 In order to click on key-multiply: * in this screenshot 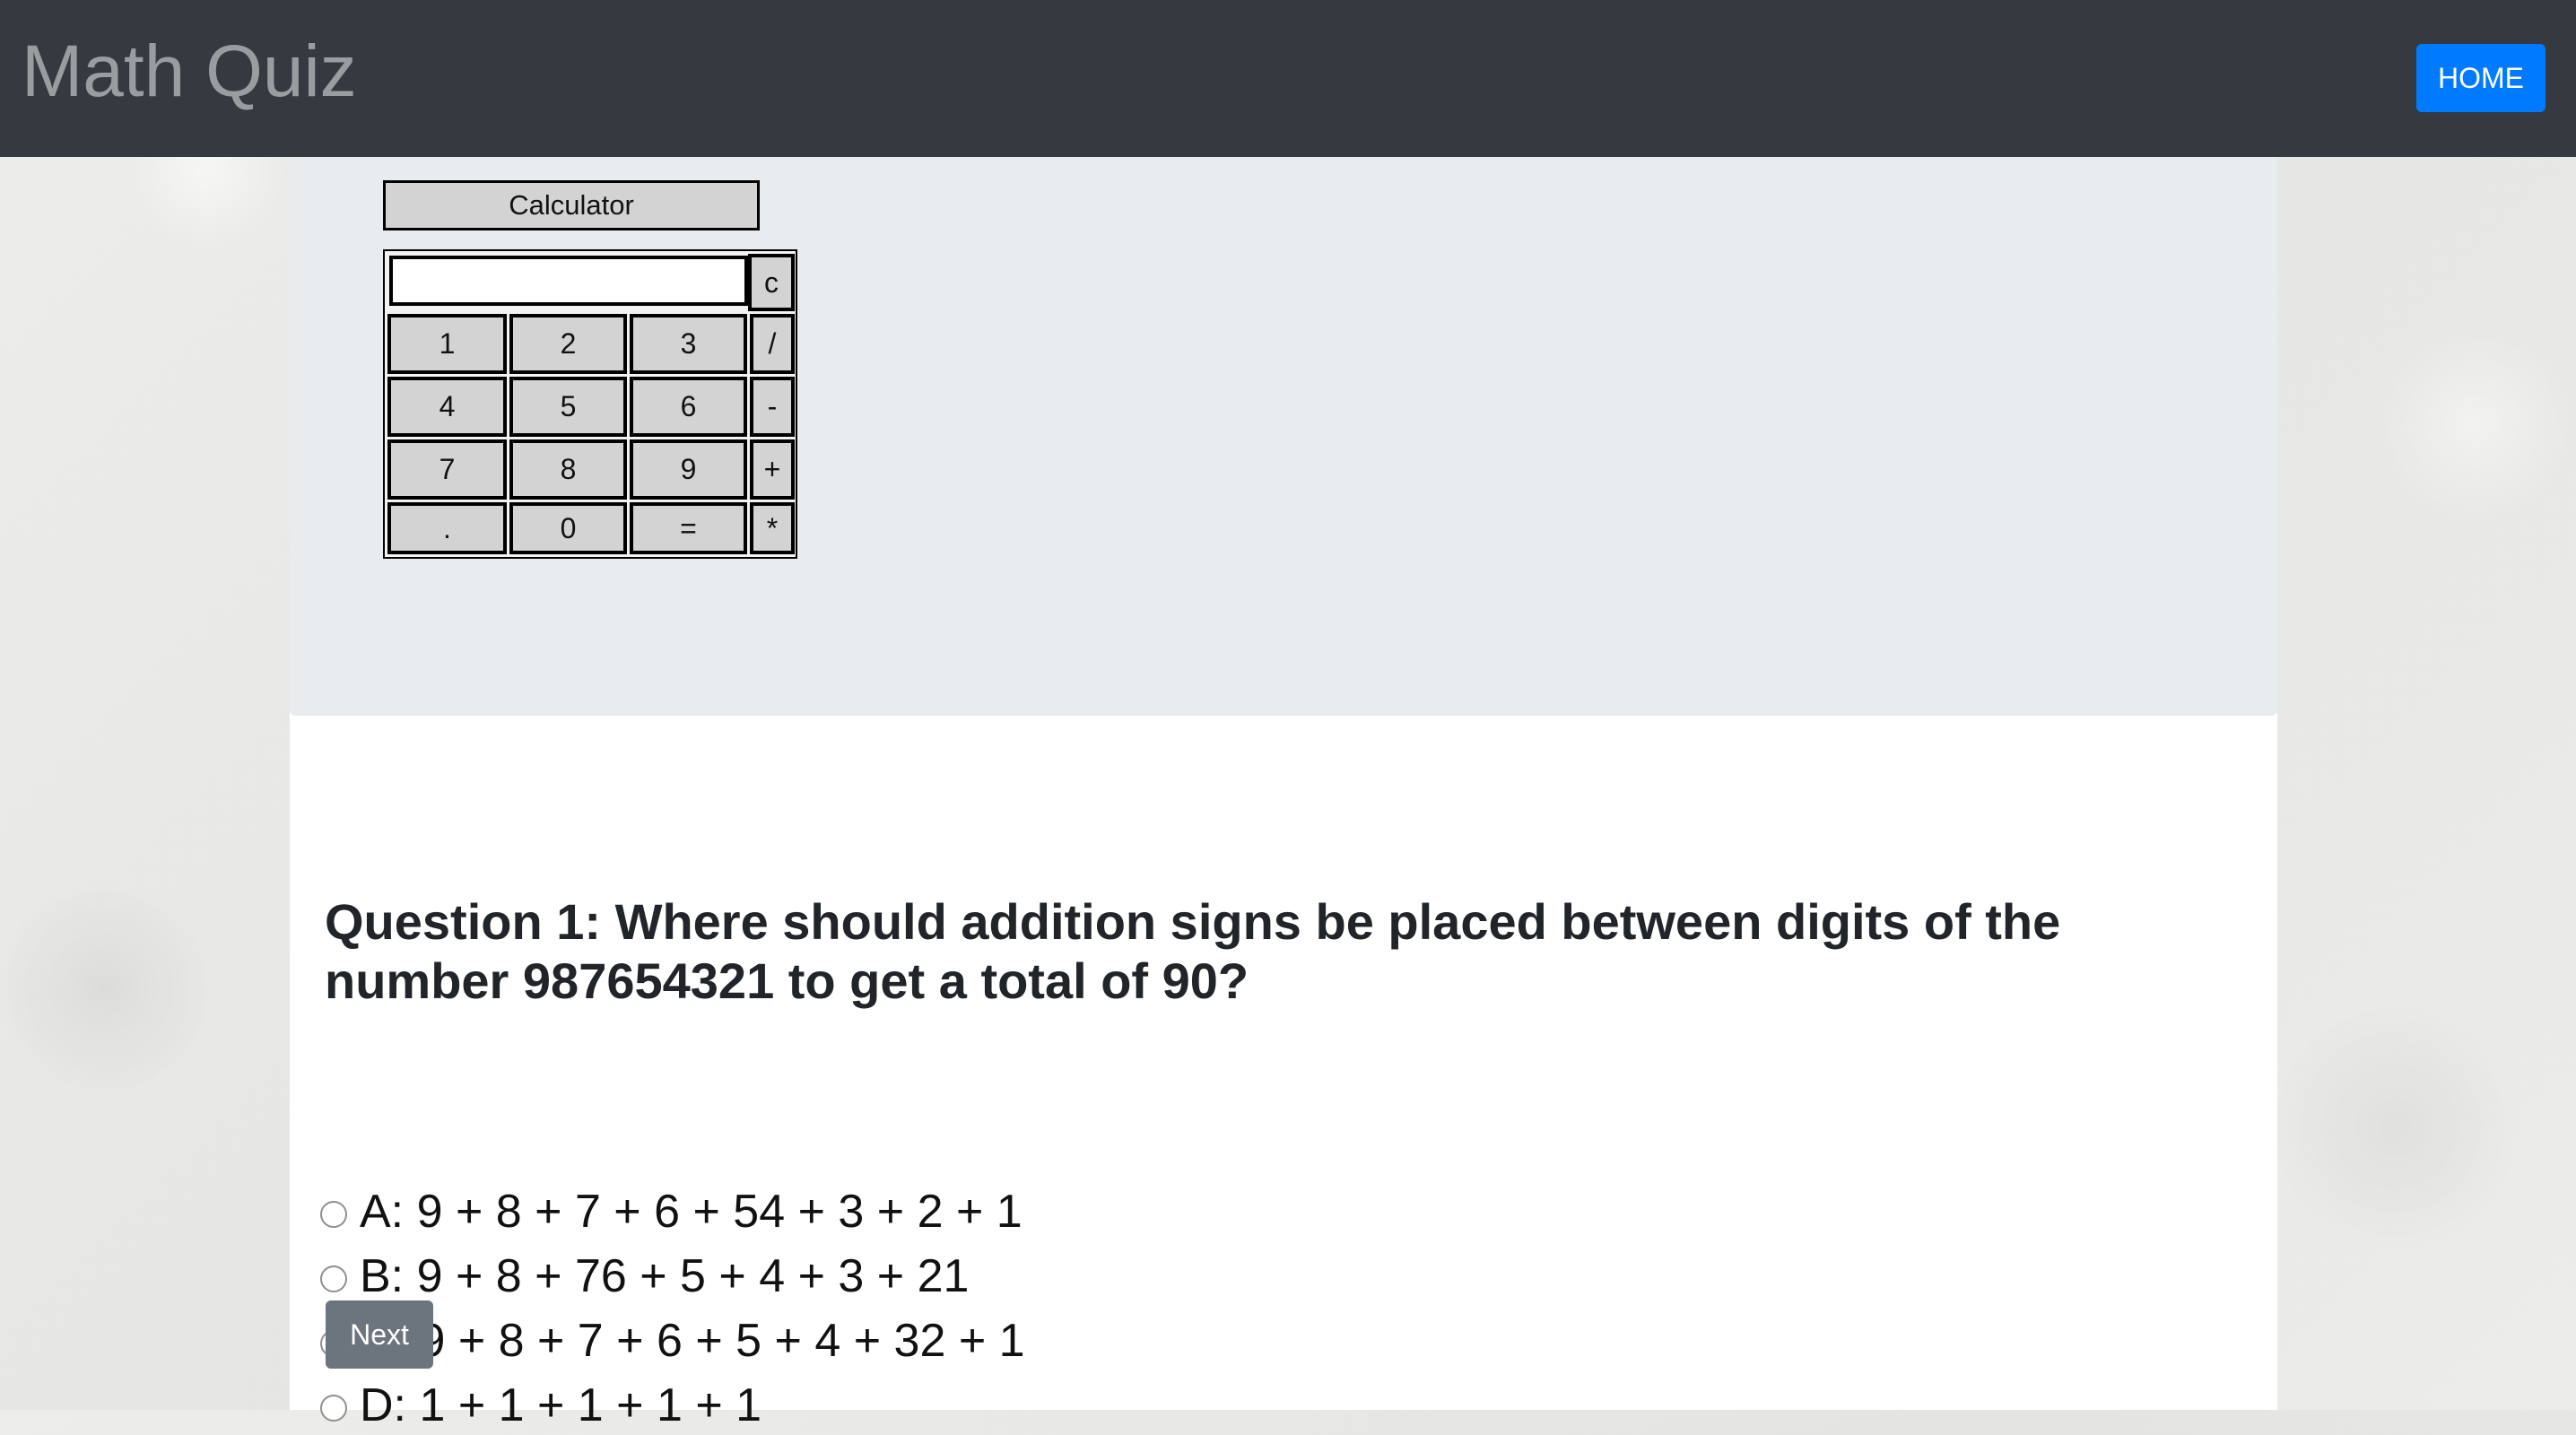, I will do `click(772, 528)`.